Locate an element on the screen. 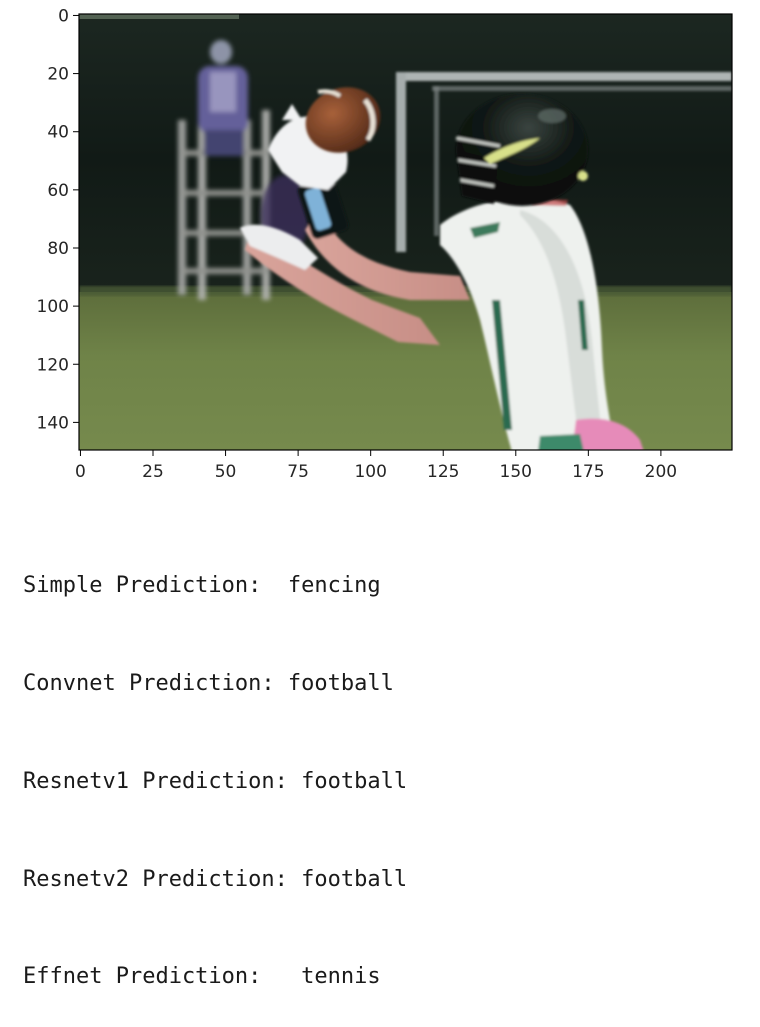  x-tick-label: 100 is located at coordinates (370, 472).